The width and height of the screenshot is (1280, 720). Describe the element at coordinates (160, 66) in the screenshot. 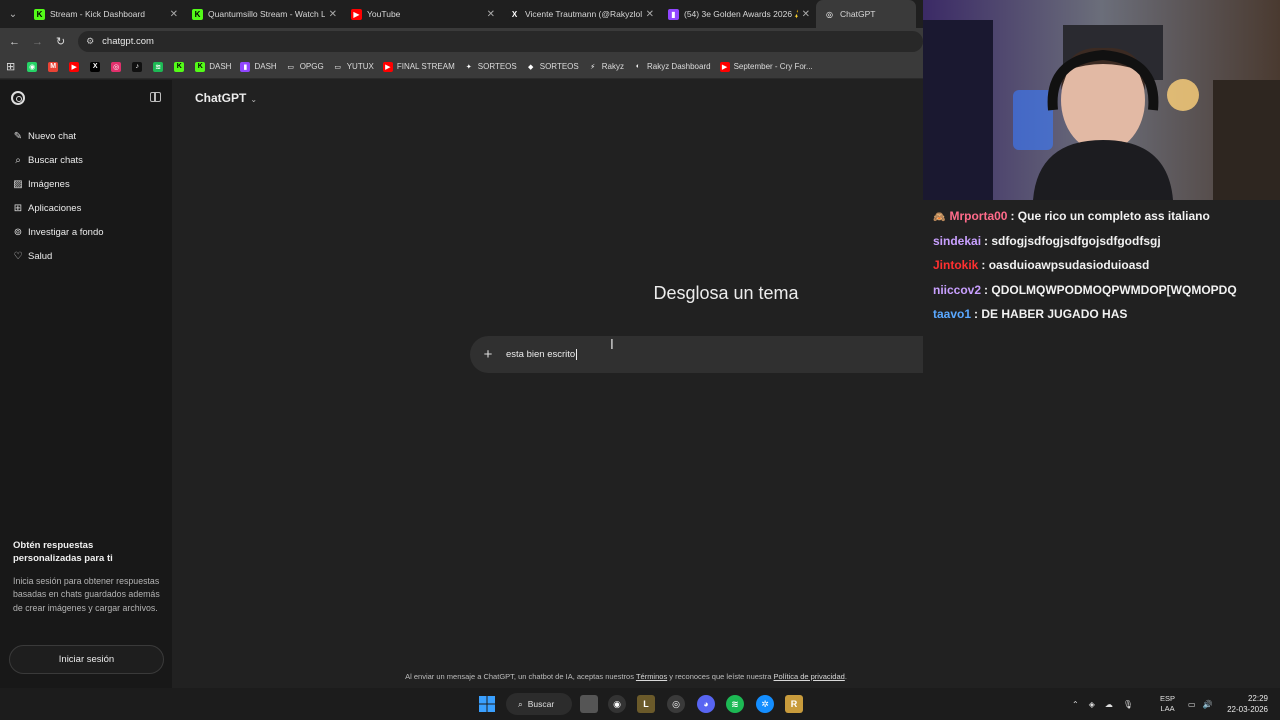

I see `bookmark-item: ≋` at that location.